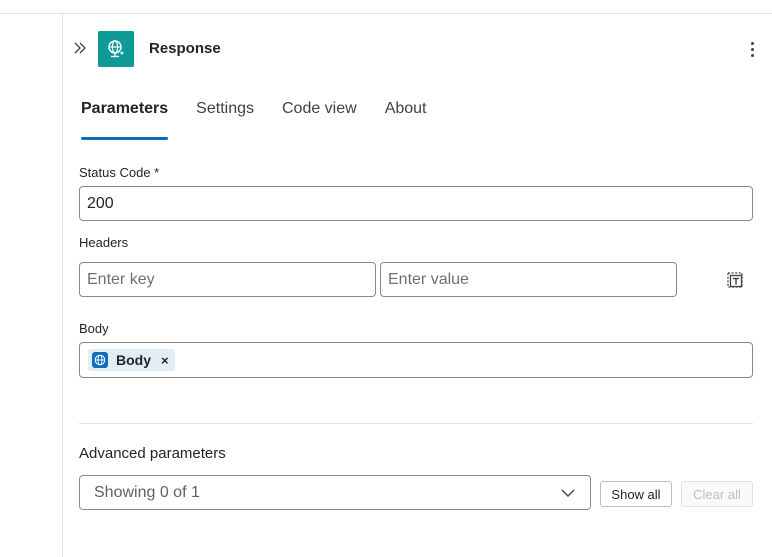 The width and height of the screenshot is (772, 557). I want to click on body-token-label: Body, so click(133, 360).